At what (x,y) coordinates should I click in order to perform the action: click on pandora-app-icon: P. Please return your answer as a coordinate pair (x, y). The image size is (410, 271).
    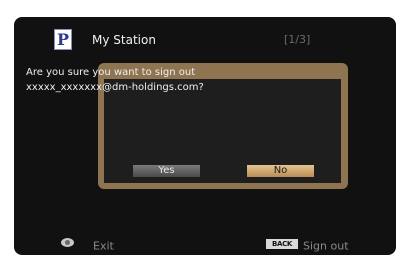
    Looking at the image, I should click on (63, 39).